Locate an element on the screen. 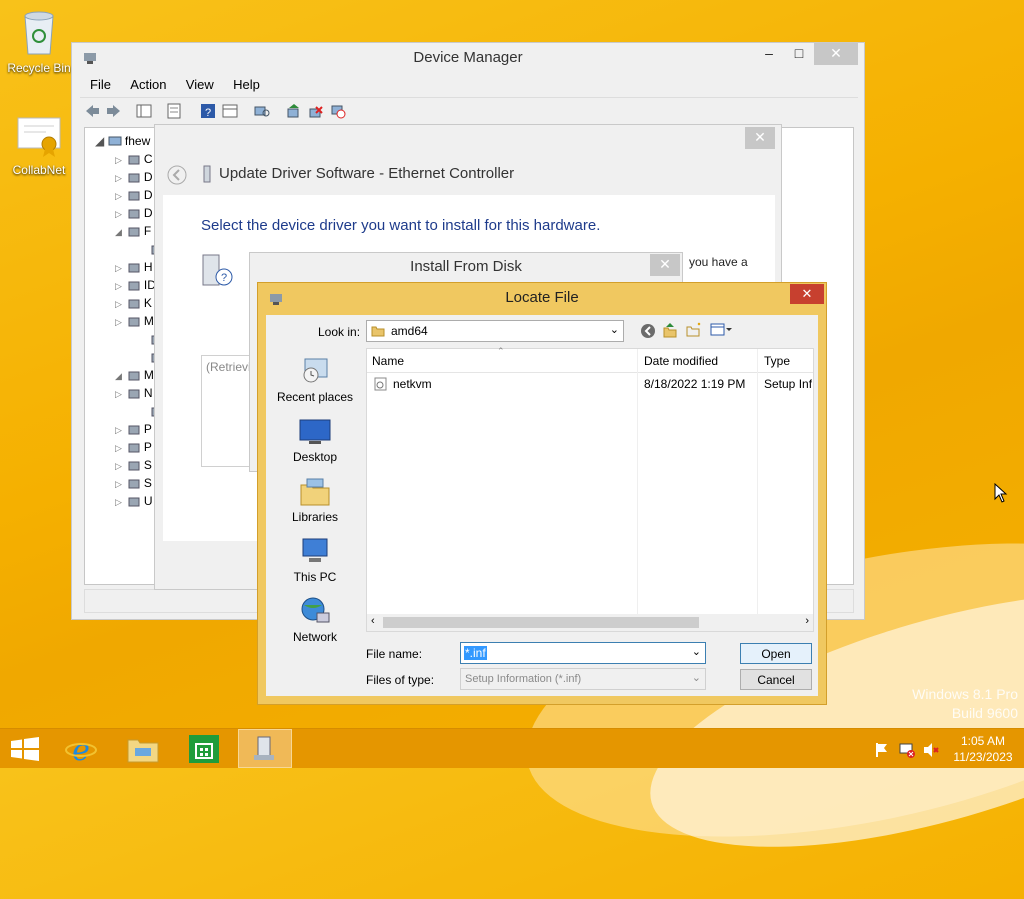 The width and height of the screenshot is (1024, 899). new-folder-icon is located at coordinates (694, 330).